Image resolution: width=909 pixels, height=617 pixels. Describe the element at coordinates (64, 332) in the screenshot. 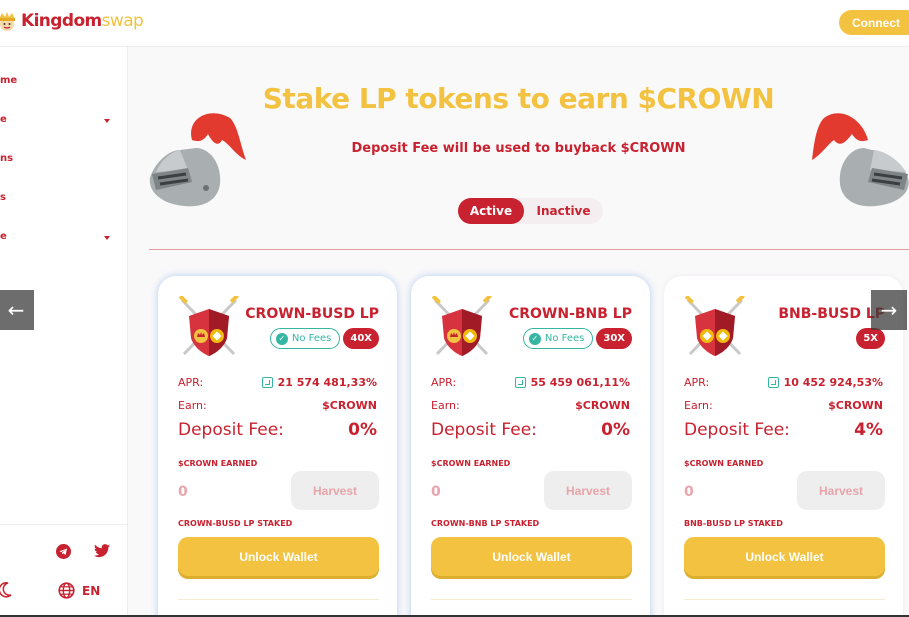

I see `sidebar: me e ns s e EN` at that location.